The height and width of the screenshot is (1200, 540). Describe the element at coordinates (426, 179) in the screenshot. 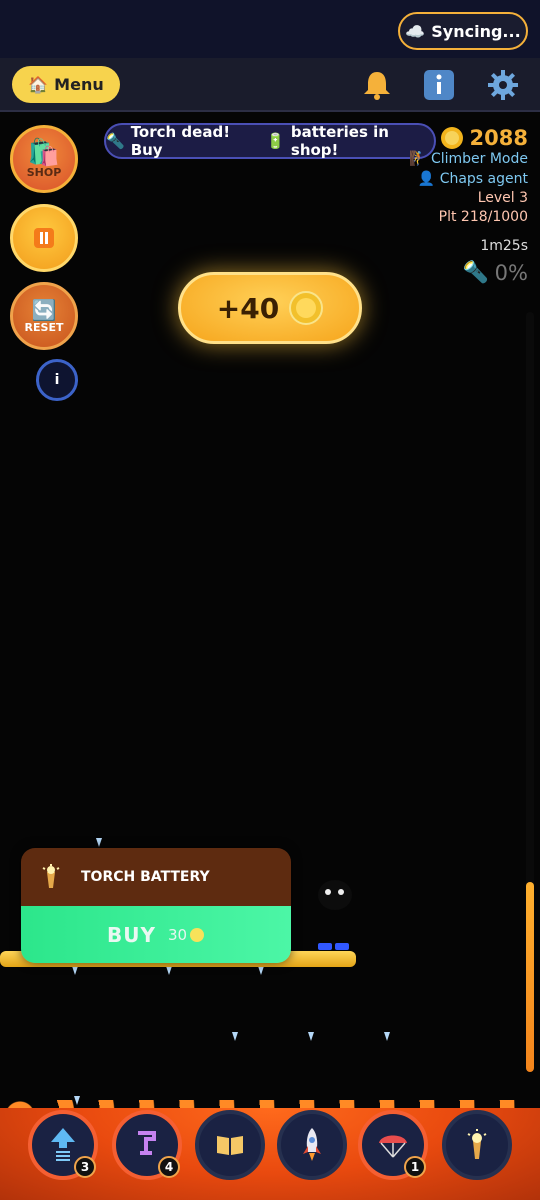

I see `person-icon: 👤` at that location.